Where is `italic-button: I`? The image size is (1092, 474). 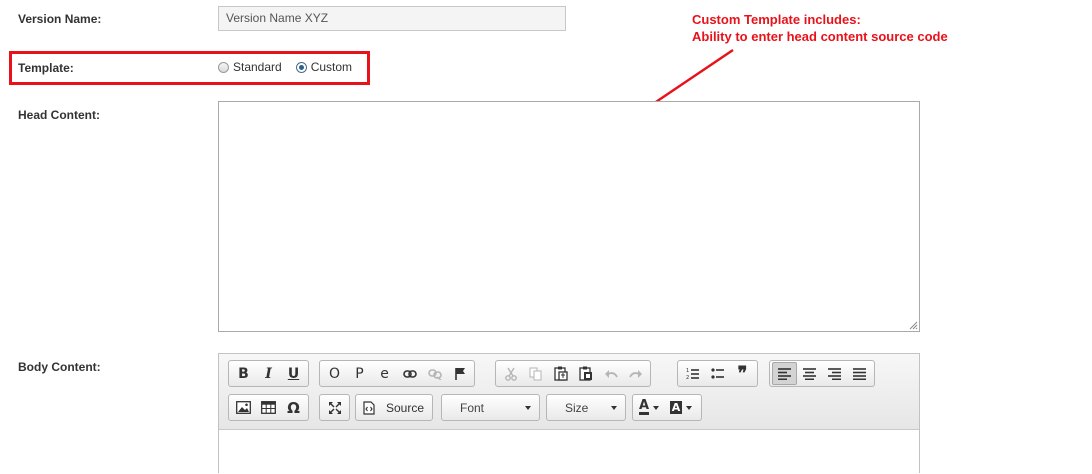
italic-button: I is located at coordinates (268, 373).